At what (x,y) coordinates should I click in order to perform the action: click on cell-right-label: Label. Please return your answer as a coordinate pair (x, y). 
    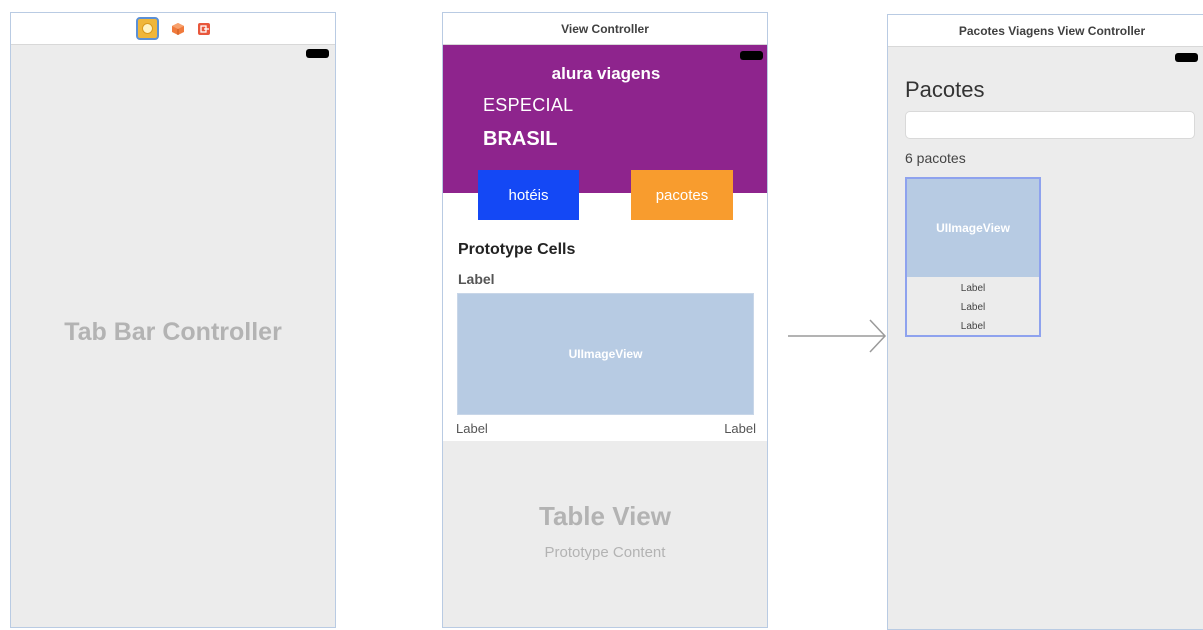
    Looking at the image, I should click on (740, 428).